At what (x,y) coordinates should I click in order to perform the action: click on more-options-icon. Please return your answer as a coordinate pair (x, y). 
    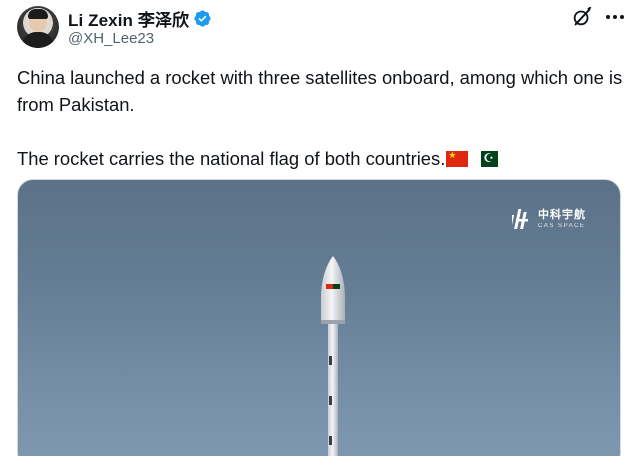
    Looking at the image, I should click on (615, 17).